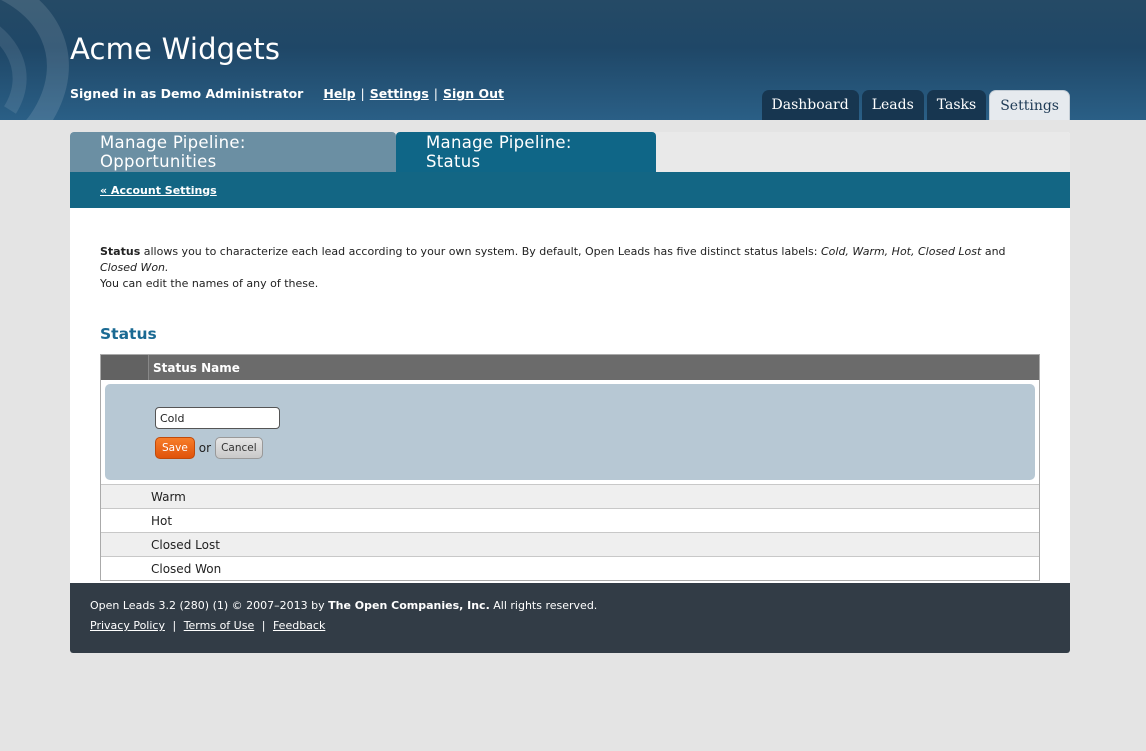  I want to click on section-title: Status, so click(128, 334).